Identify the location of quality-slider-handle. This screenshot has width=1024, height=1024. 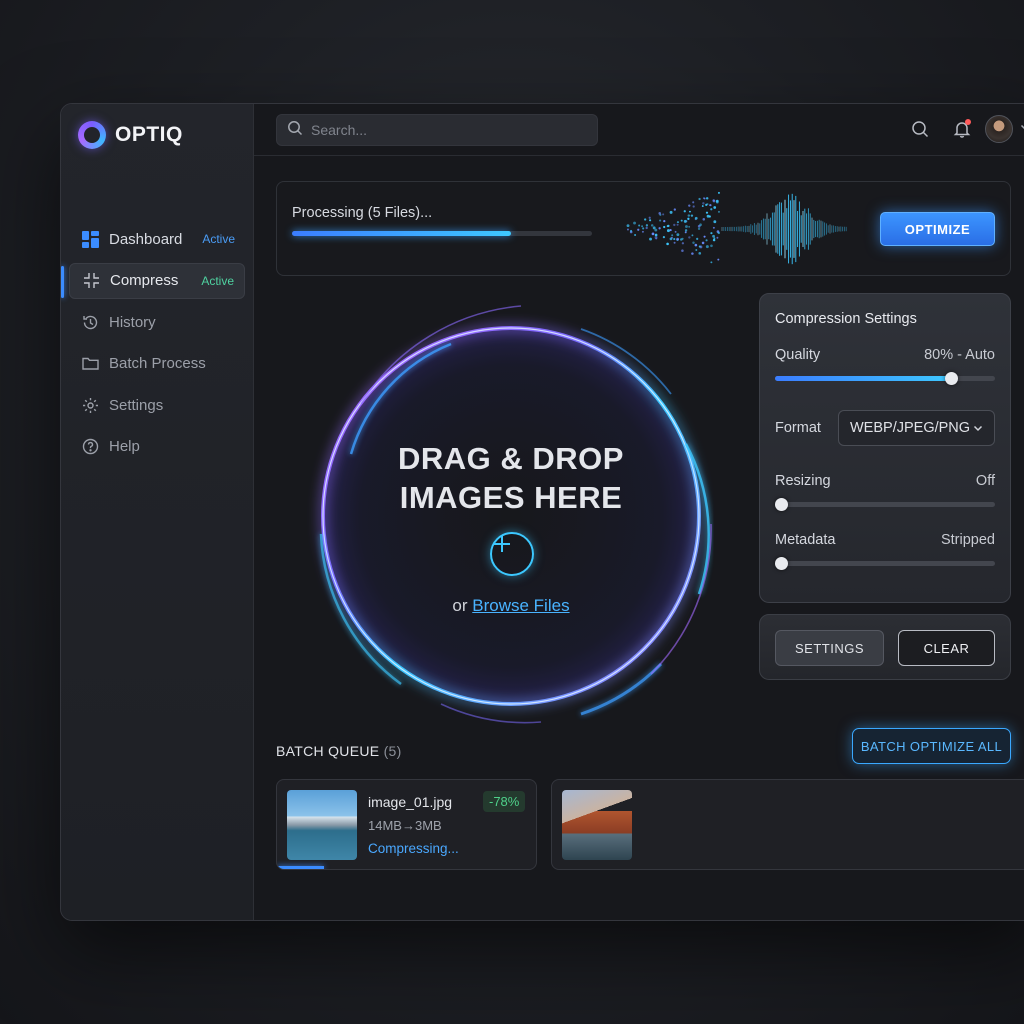
(951, 378).